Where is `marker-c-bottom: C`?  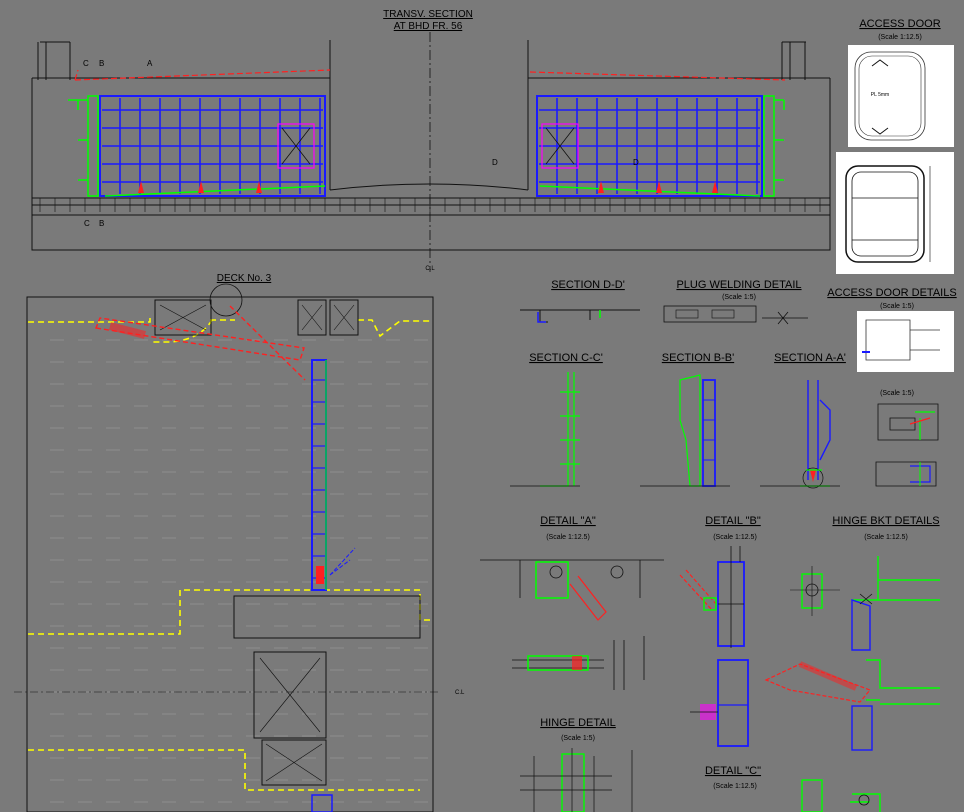
marker-c-bottom: C is located at coordinates (87, 223).